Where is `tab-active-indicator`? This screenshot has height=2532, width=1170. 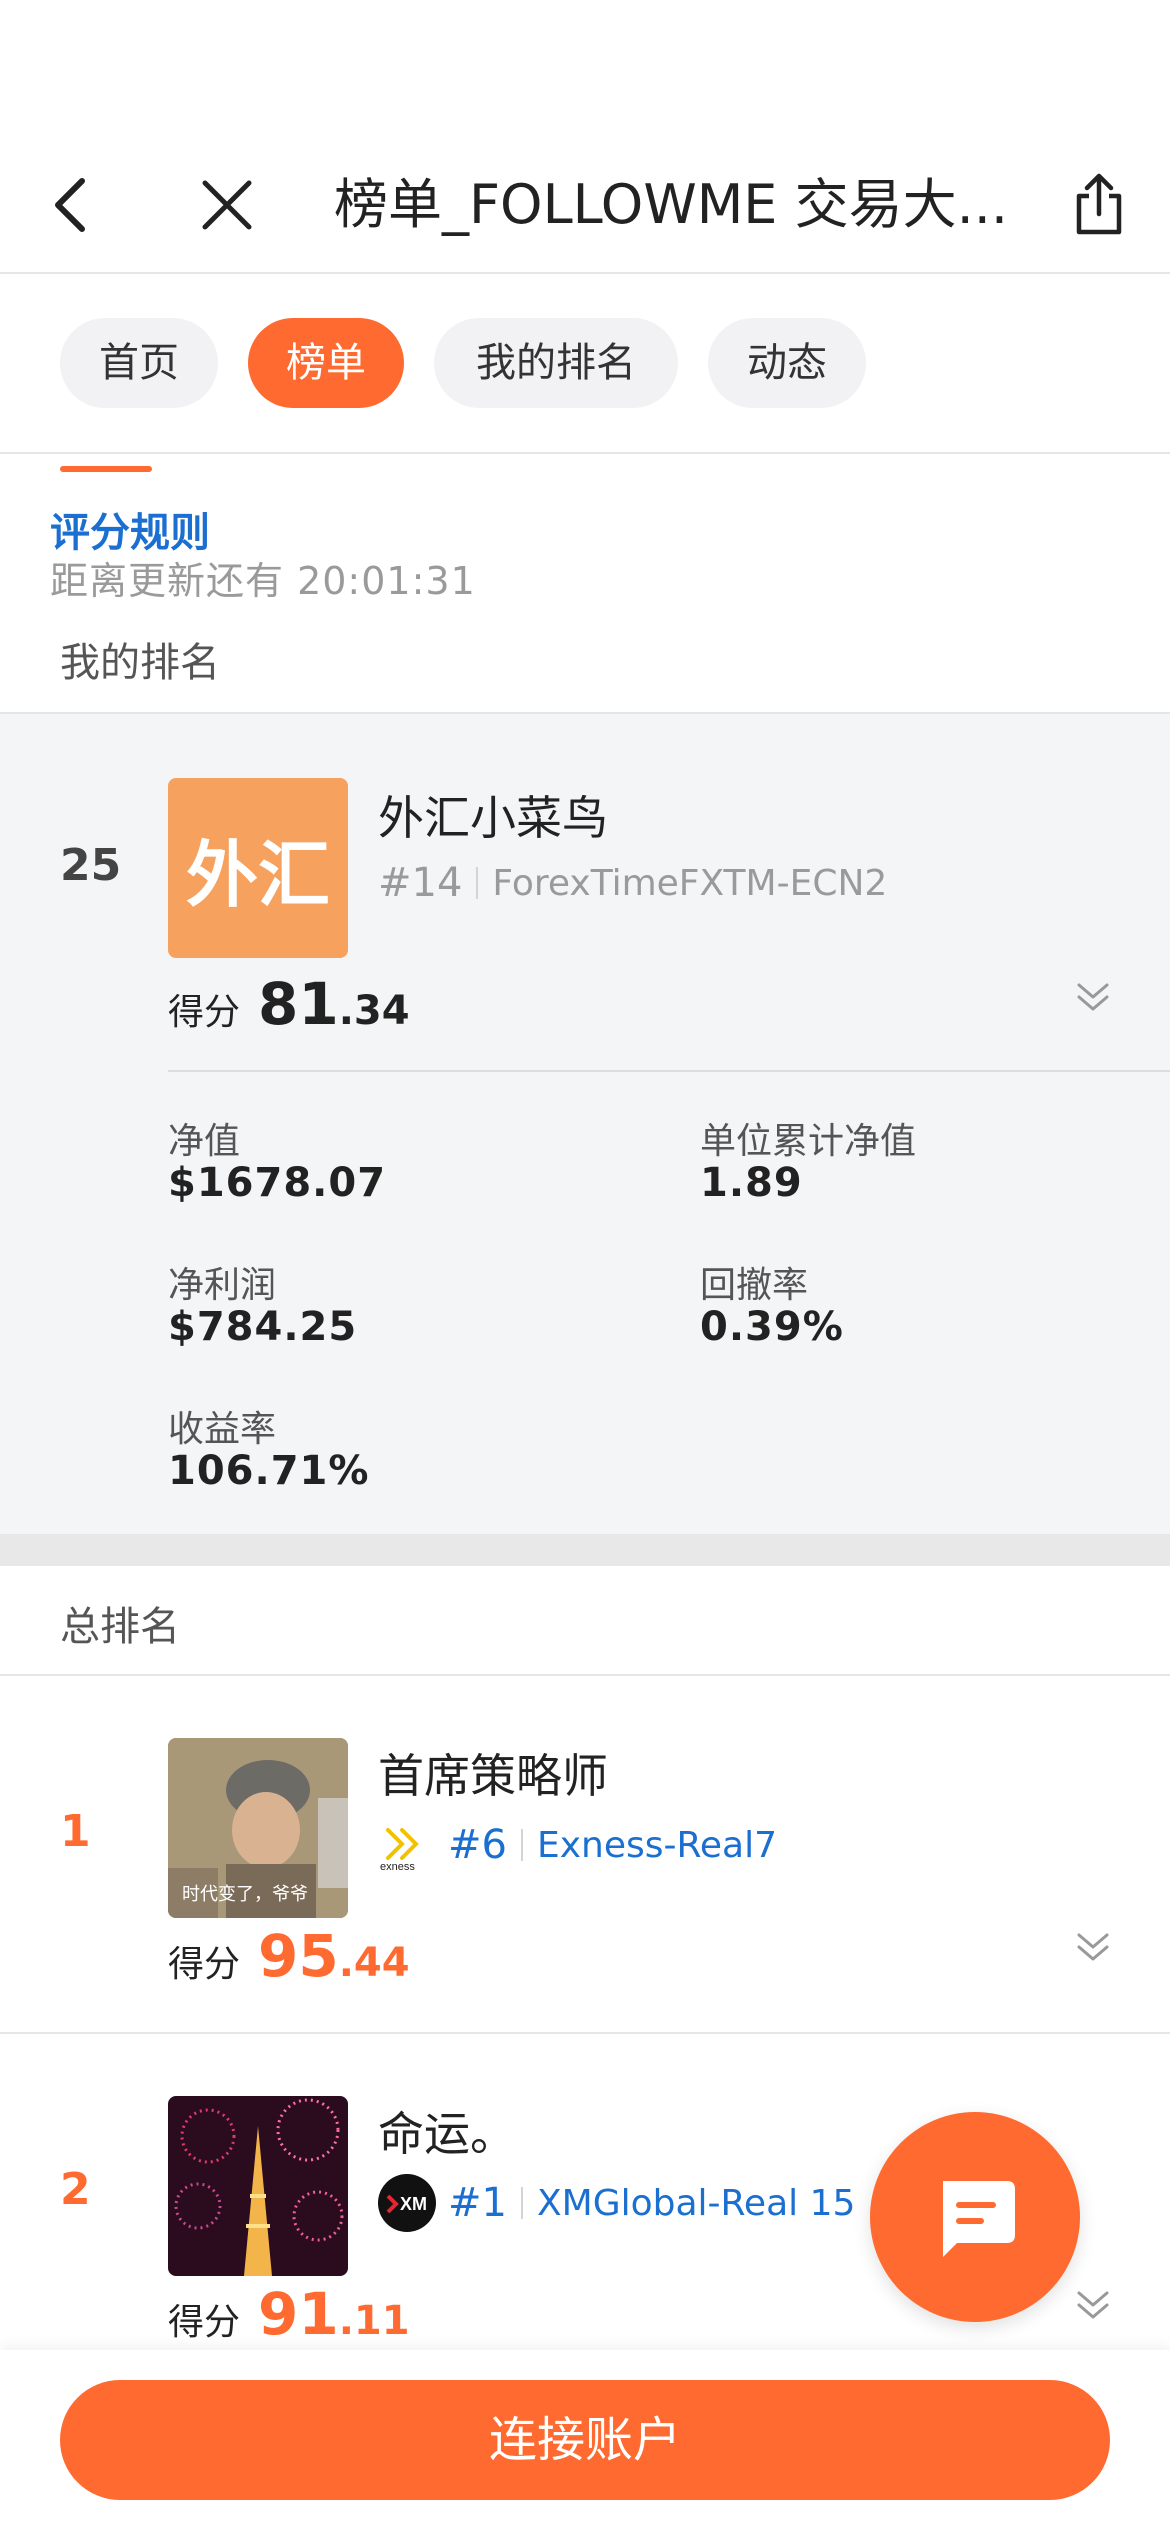
tab-active-indicator is located at coordinates (106, 469).